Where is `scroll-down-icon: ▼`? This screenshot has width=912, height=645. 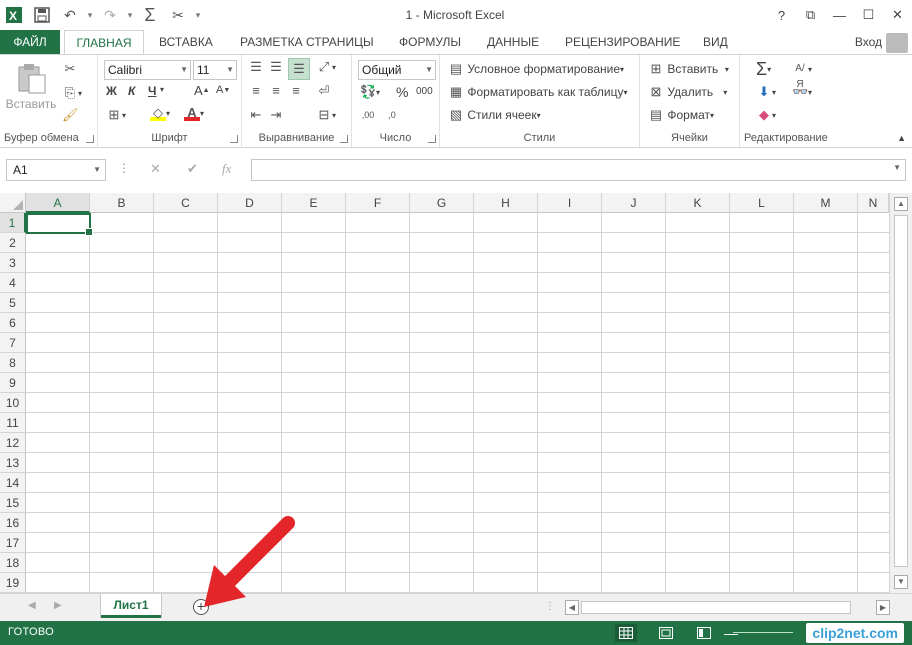 scroll-down-icon: ▼ is located at coordinates (901, 582).